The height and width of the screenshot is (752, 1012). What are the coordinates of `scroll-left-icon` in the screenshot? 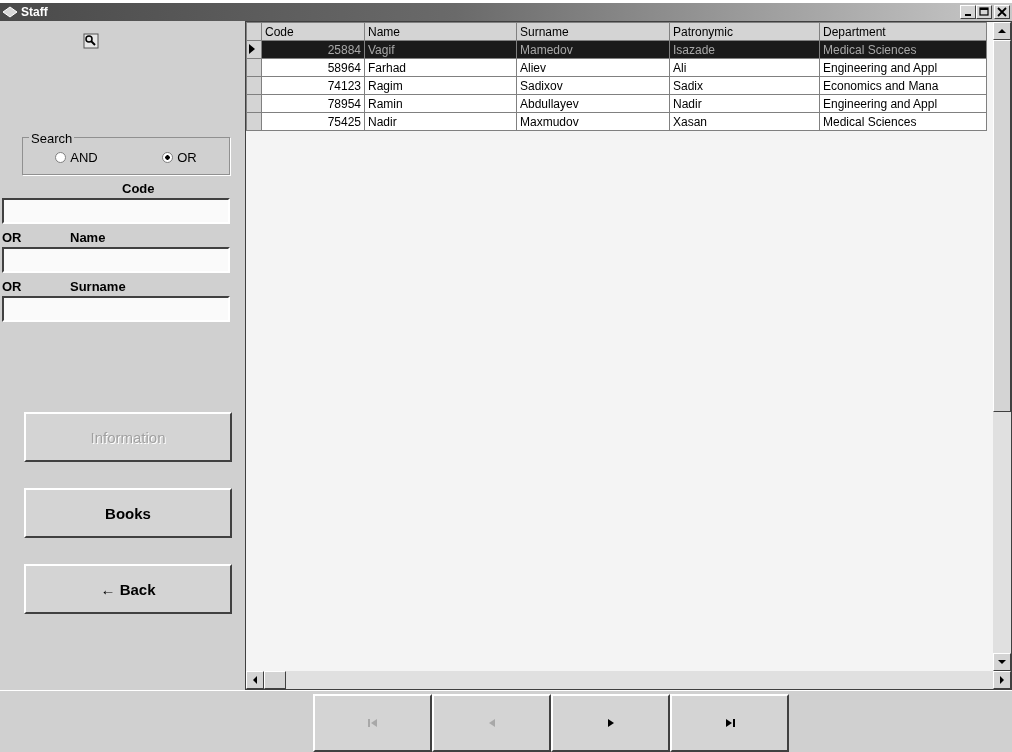 It's located at (255, 680).